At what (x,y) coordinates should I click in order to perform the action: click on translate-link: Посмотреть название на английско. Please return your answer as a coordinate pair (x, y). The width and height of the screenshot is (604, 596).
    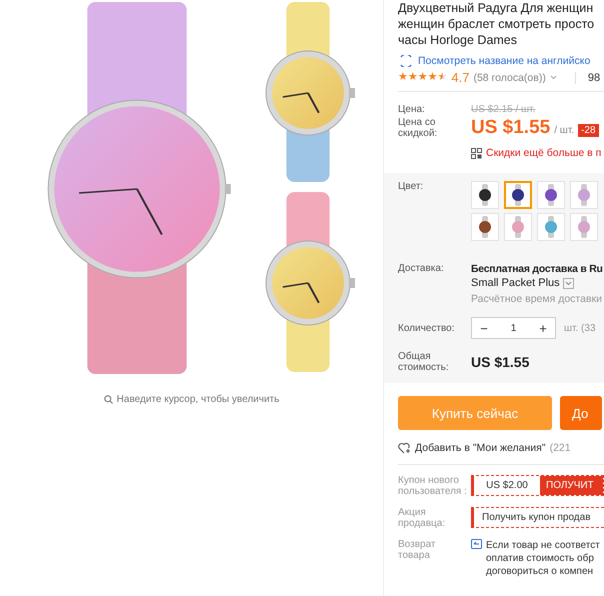
    Looking at the image, I should click on (504, 61).